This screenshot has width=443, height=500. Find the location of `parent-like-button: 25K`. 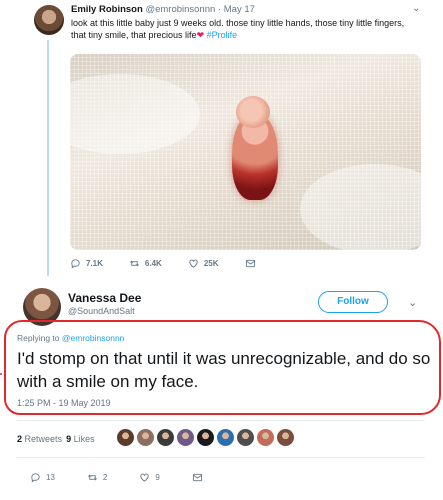

parent-like-button: 25K is located at coordinates (203, 263).